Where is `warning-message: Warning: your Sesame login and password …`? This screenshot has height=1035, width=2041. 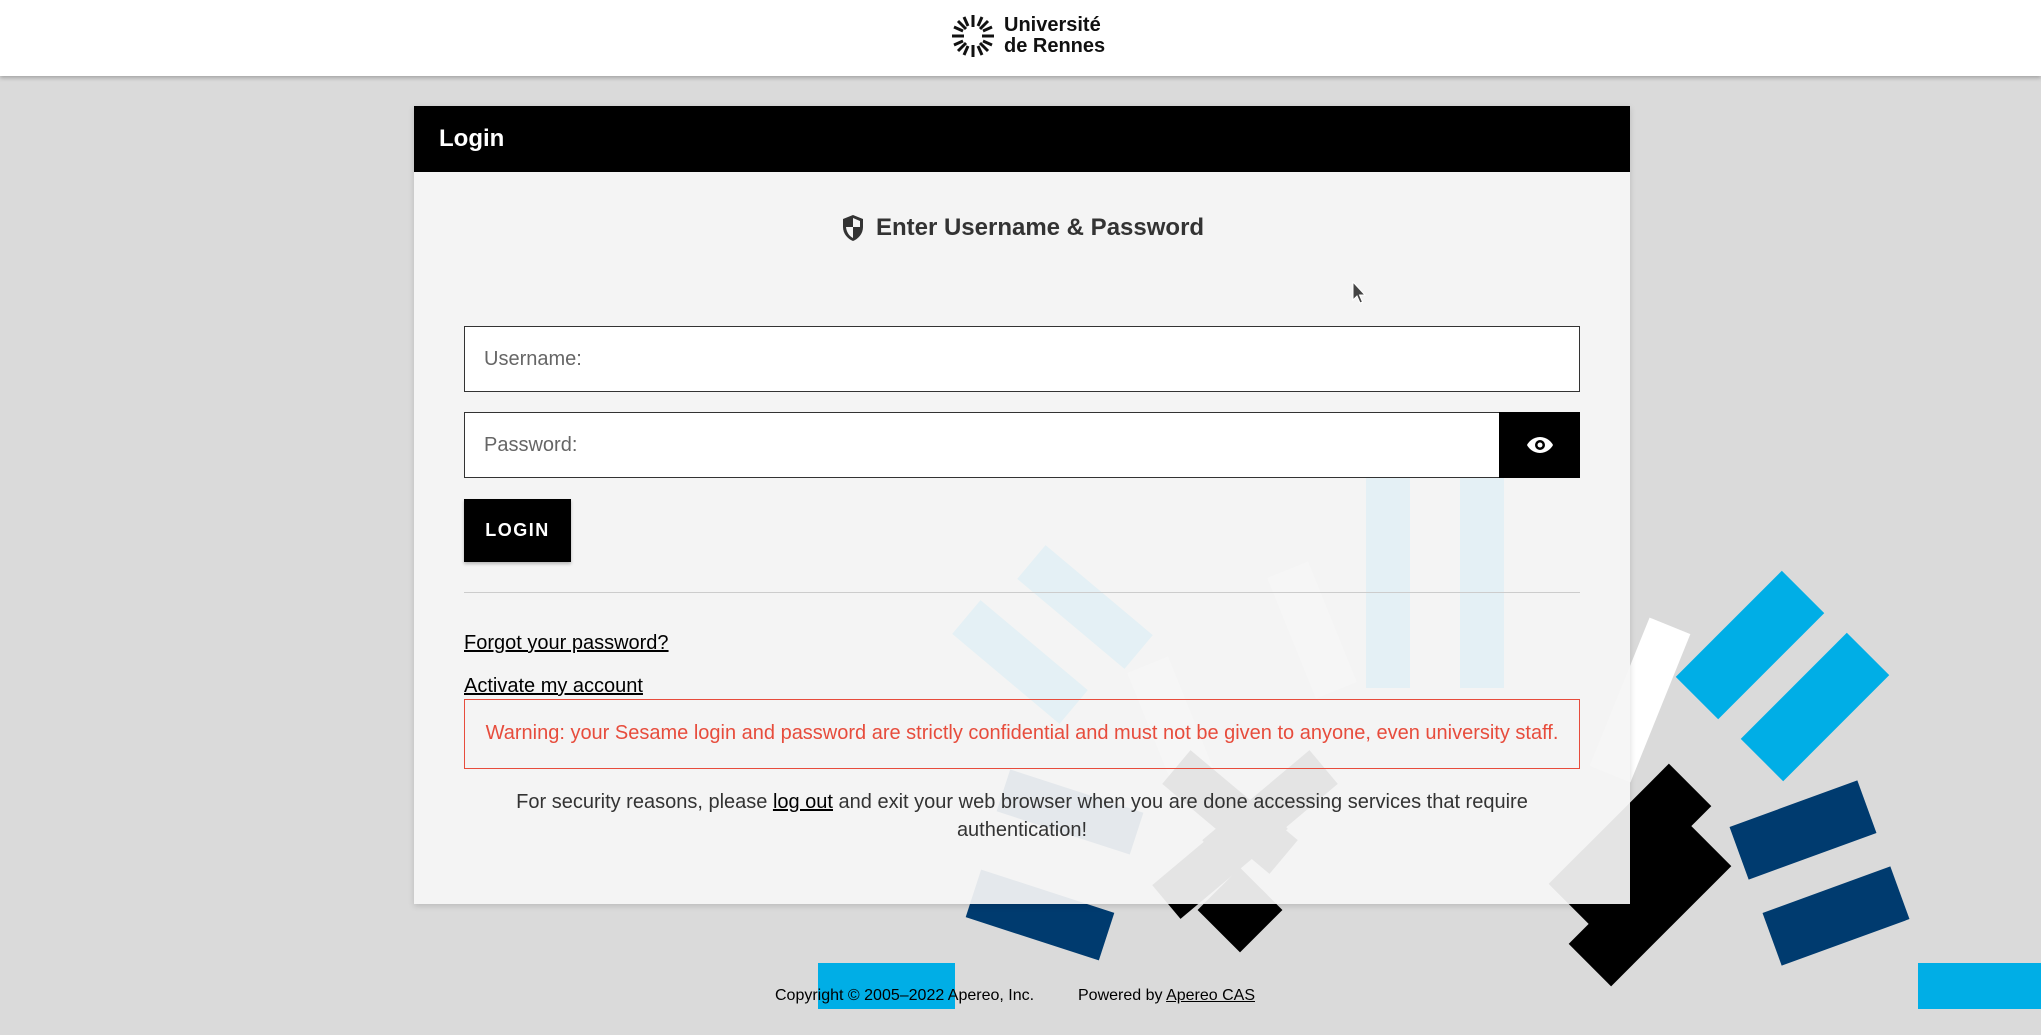 warning-message: Warning: your Sesame login and password … is located at coordinates (1022, 734).